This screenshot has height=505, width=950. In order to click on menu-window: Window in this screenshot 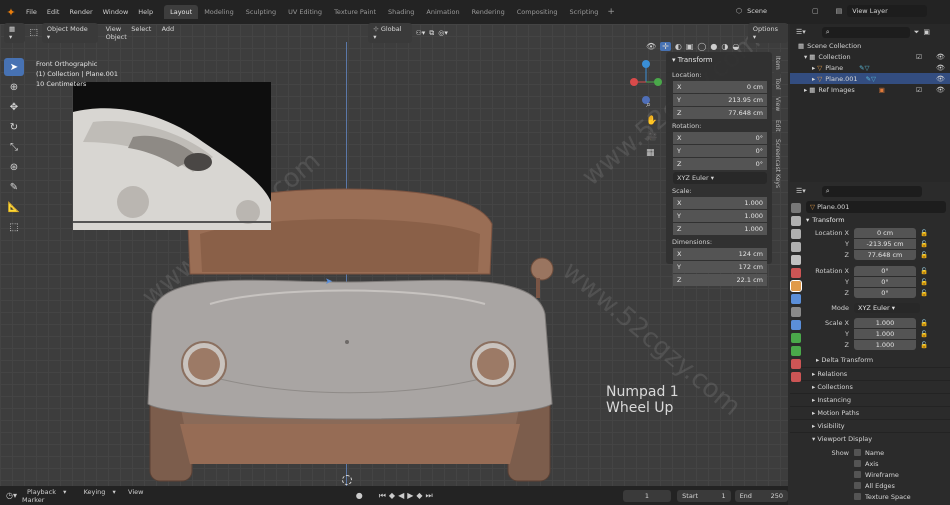, I will do `click(116, 12)`.